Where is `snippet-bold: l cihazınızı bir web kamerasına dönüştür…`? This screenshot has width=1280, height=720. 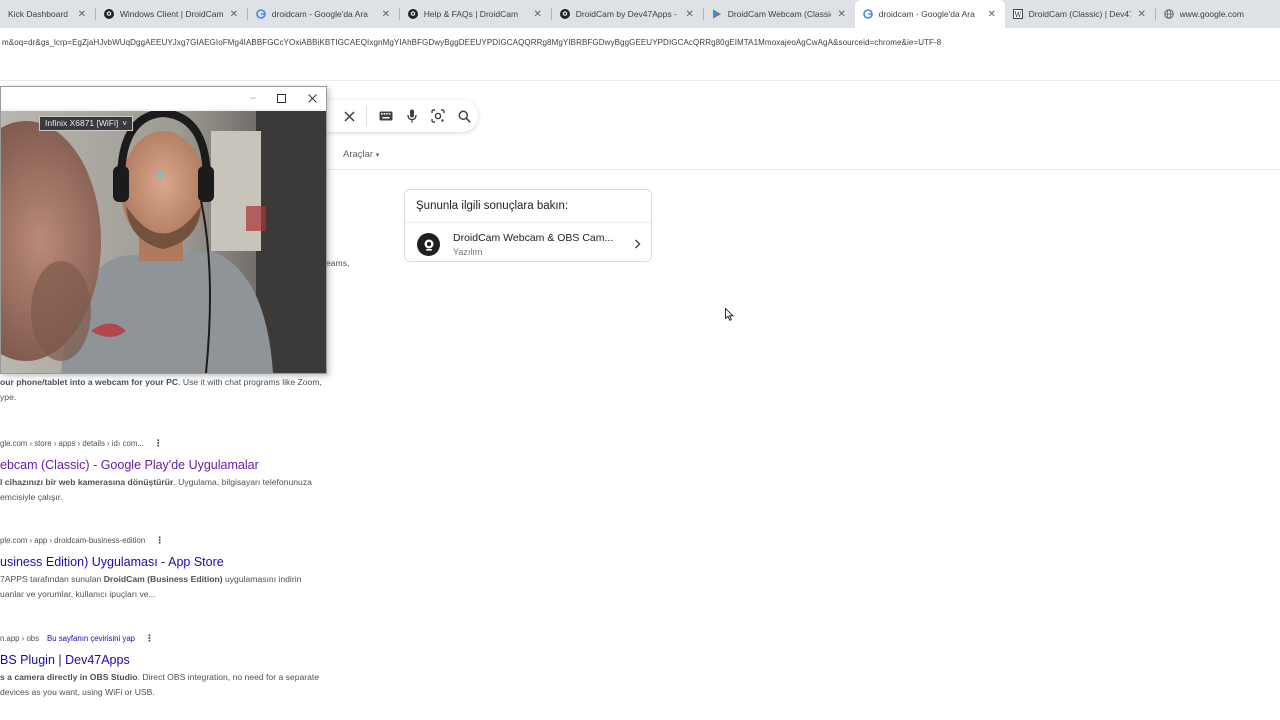 snippet-bold: l cihazınızı bir web kamerasına dönüştür… is located at coordinates (87, 482).